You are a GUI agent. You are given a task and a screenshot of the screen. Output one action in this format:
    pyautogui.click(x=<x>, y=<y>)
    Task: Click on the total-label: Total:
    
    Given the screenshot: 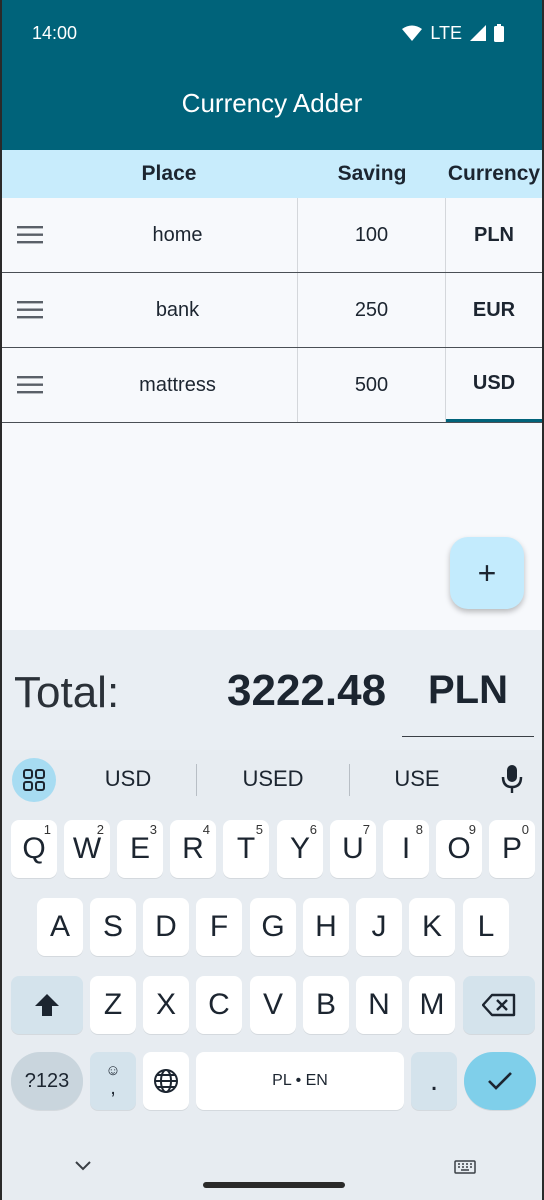 What is the action you would take?
    pyautogui.click(x=67, y=692)
    